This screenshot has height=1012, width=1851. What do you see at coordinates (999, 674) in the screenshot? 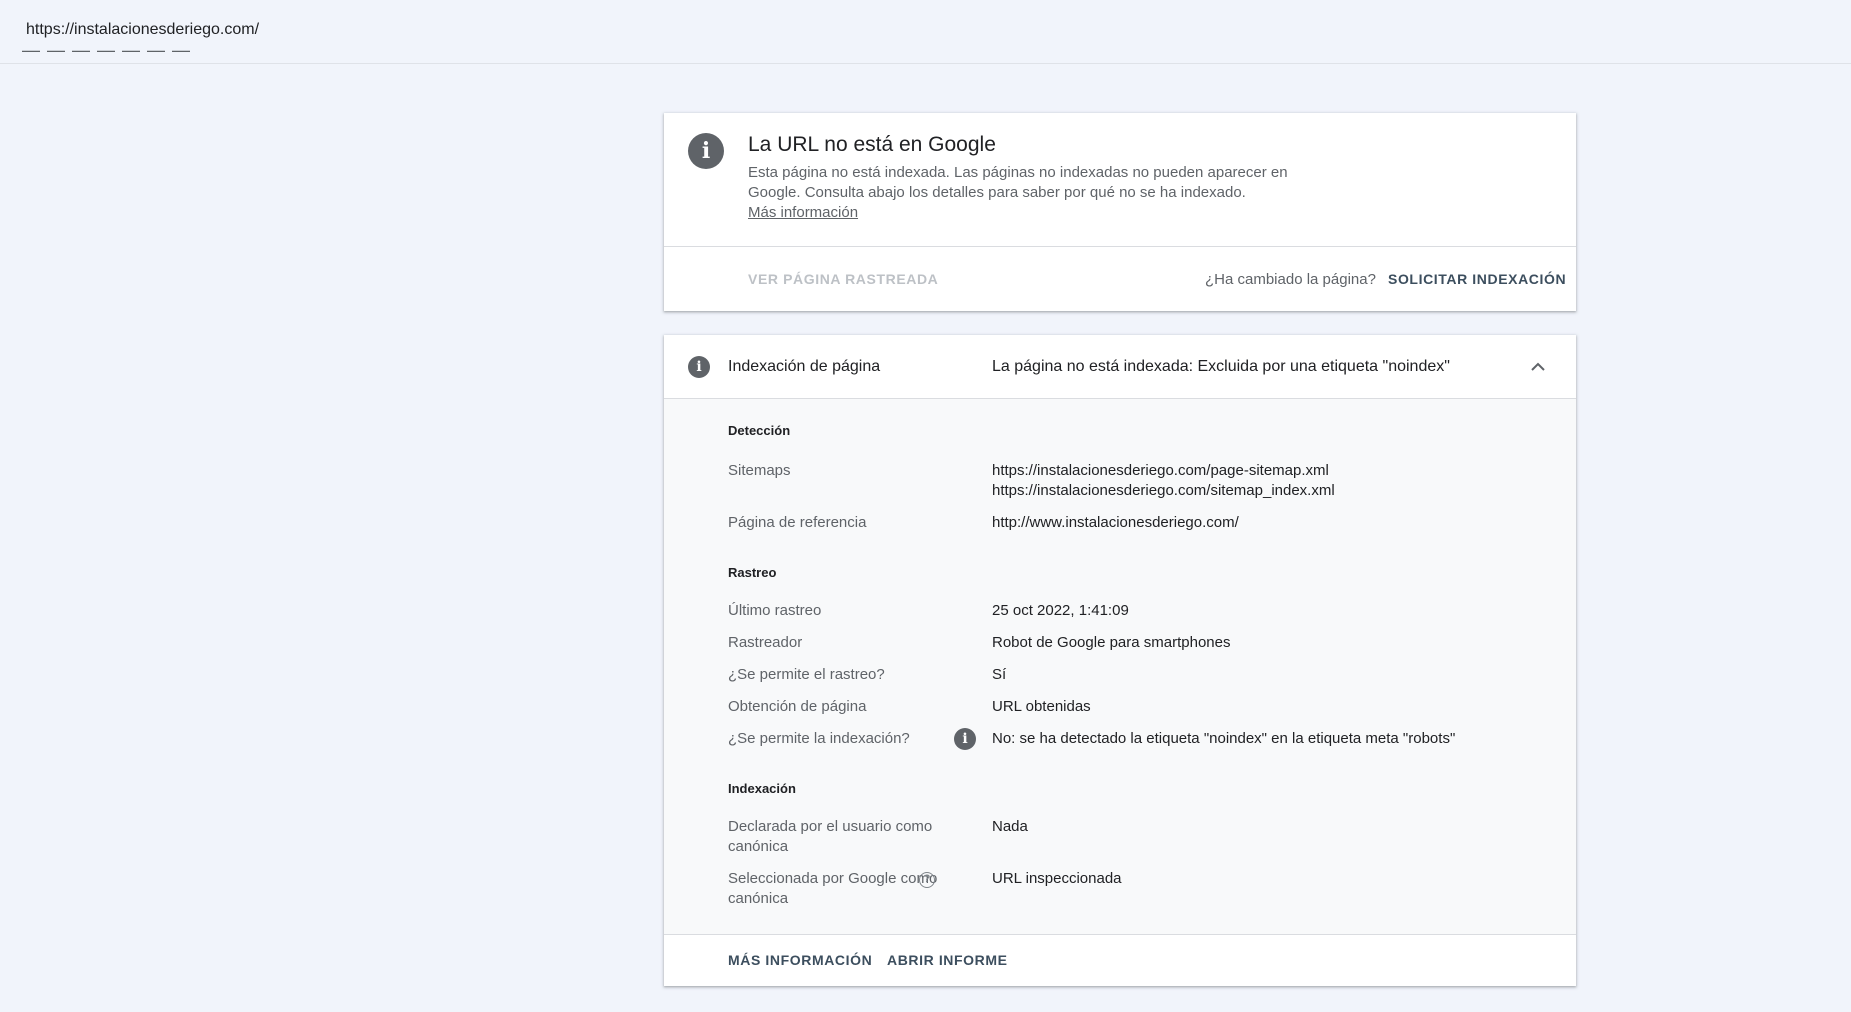
I see `crawl-allowed-value: Sí` at bounding box center [999, 674].